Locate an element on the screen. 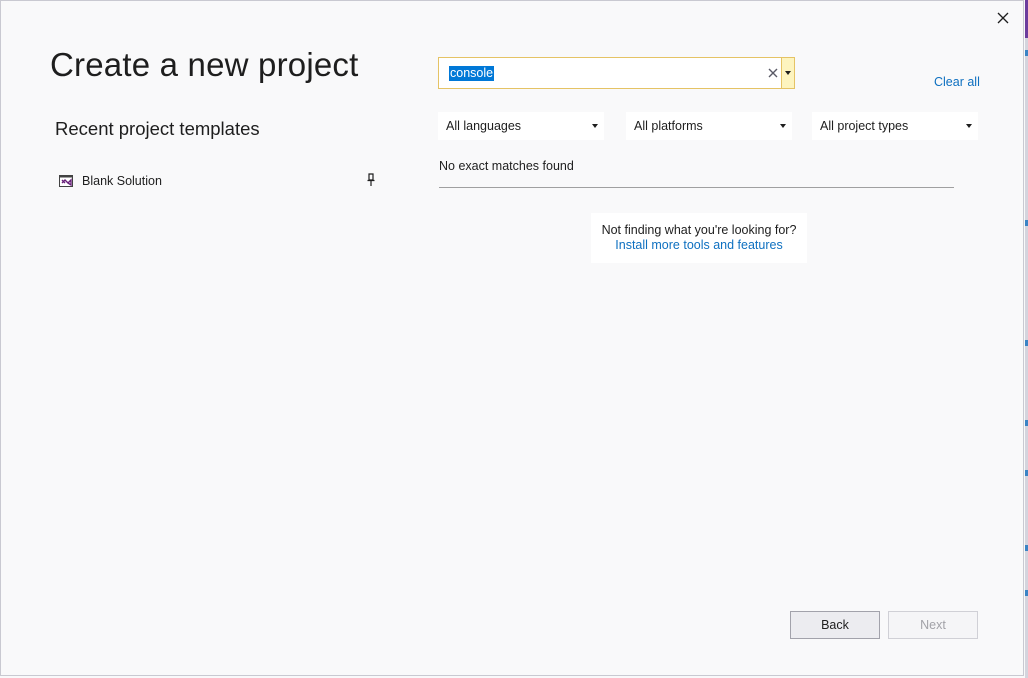 This screenshot has width=1028, height=678. project-type-filter-dropdown: All project types is located at coordinates (895, 126).